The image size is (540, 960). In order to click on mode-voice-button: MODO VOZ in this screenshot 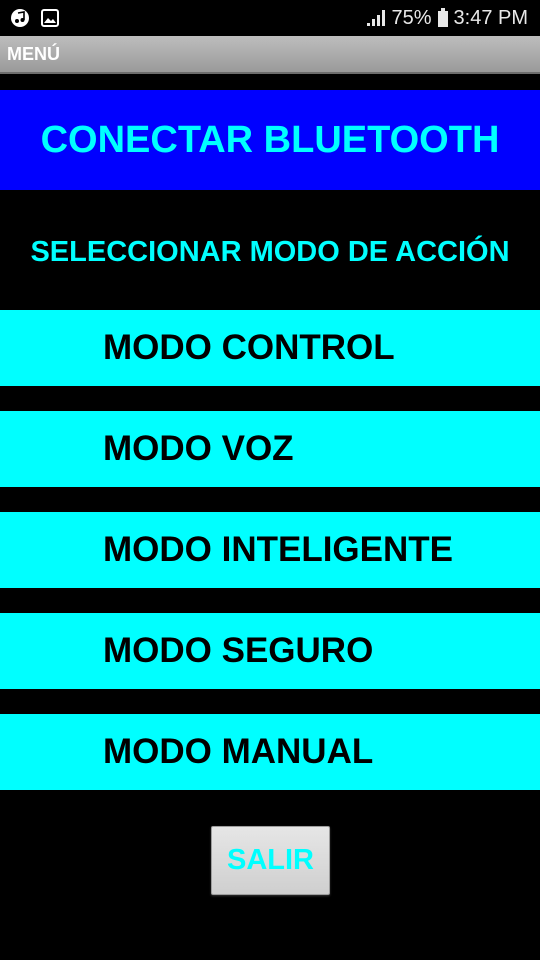, I will do `click(270, 449)`.